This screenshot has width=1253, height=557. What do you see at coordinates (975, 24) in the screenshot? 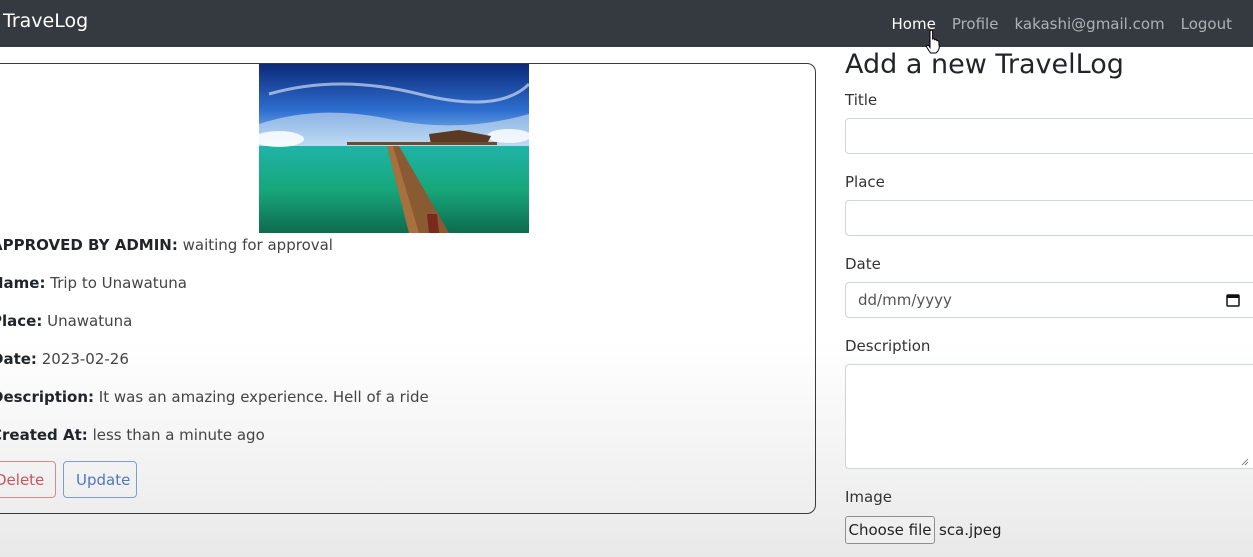
I see `nav-profile-link: Profile` at bounding box center [975, 24].